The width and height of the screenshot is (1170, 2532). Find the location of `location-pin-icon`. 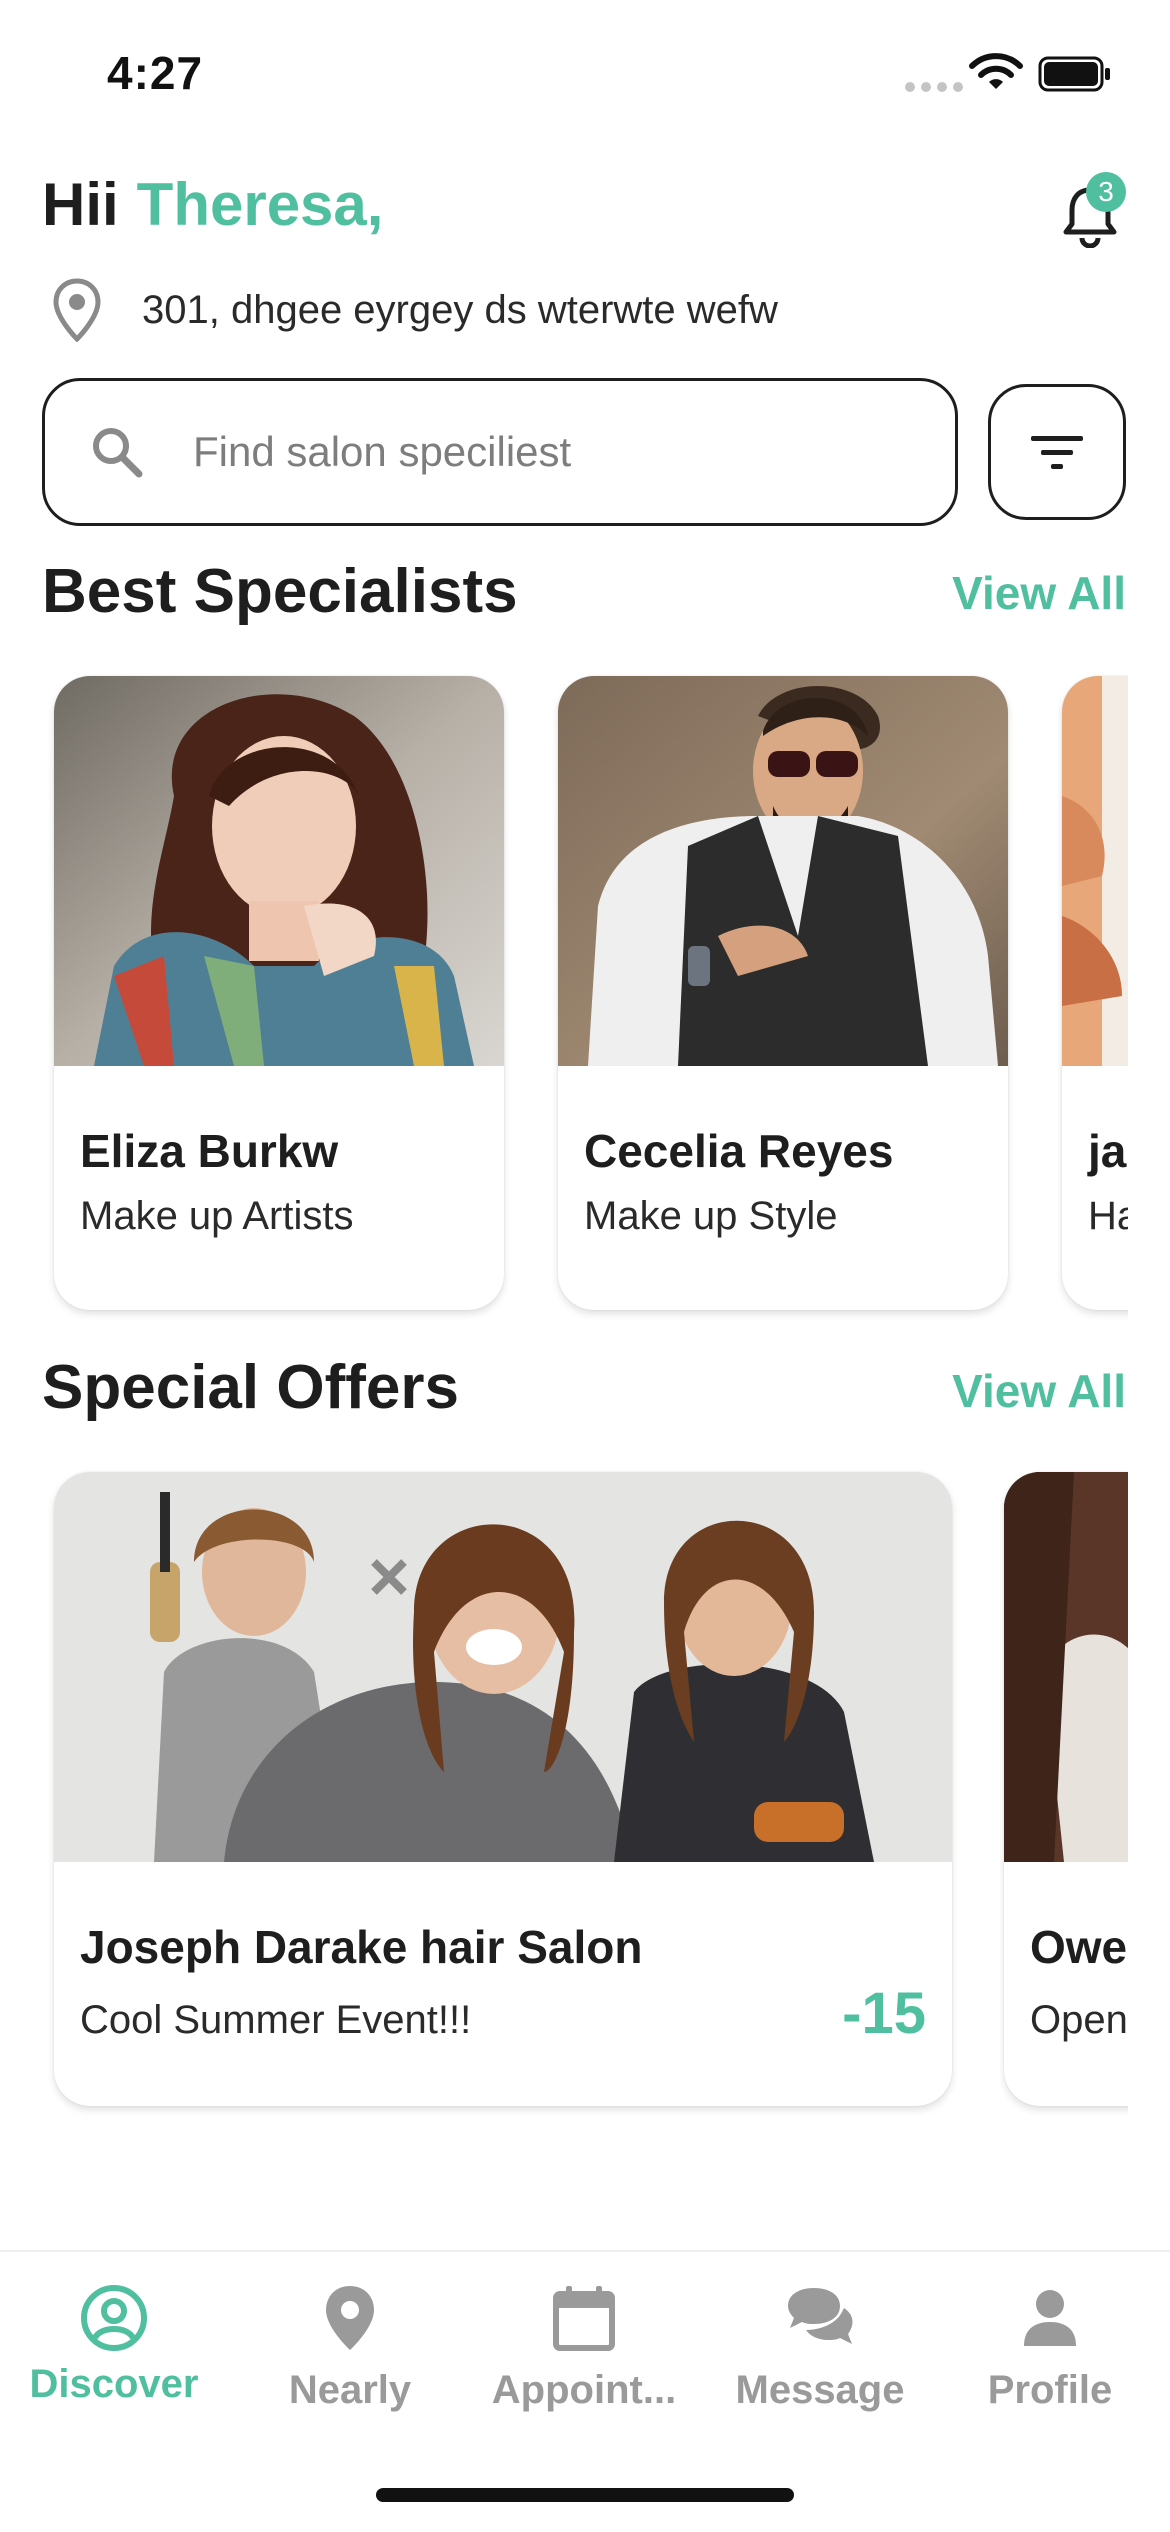

location-pin-icon is located at coordinates (77, 310).